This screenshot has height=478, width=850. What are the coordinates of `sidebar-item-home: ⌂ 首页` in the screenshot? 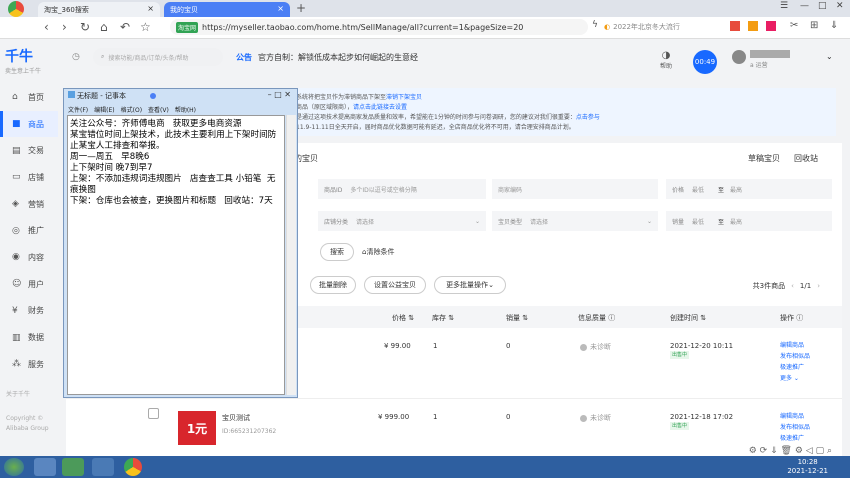 It's located at (29, 97).